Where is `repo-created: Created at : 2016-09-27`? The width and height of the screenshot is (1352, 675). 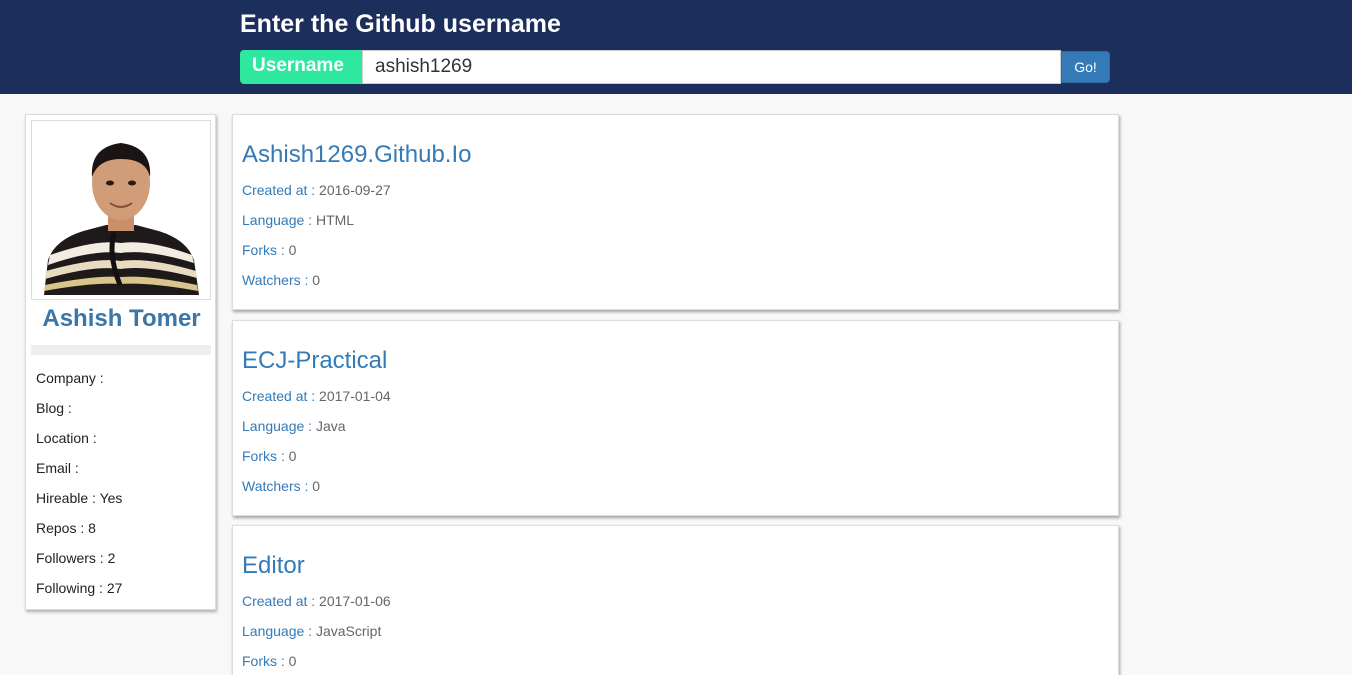 repo-created: Created at : 2016-09-27 is located at coordinates (316, 190).